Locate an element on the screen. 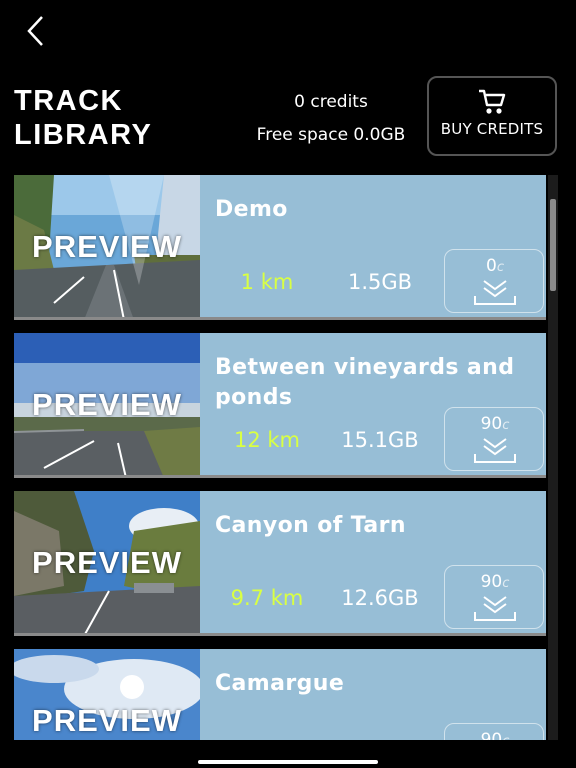 This screenshot has width=576, height=768. track-size: 12.6GB is located at coordinates (380, 598).